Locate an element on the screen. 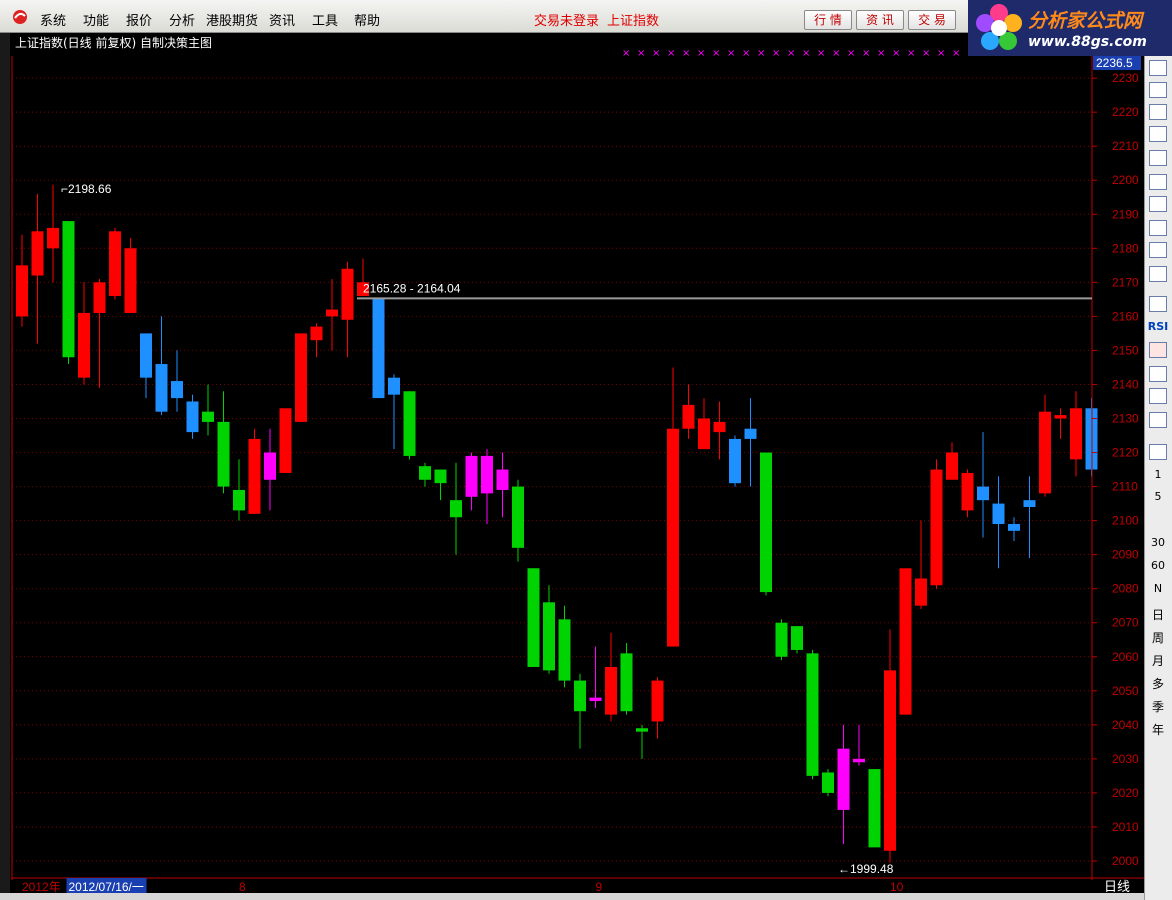  info-button: 资 讯 is located at coordinates (880, 20).